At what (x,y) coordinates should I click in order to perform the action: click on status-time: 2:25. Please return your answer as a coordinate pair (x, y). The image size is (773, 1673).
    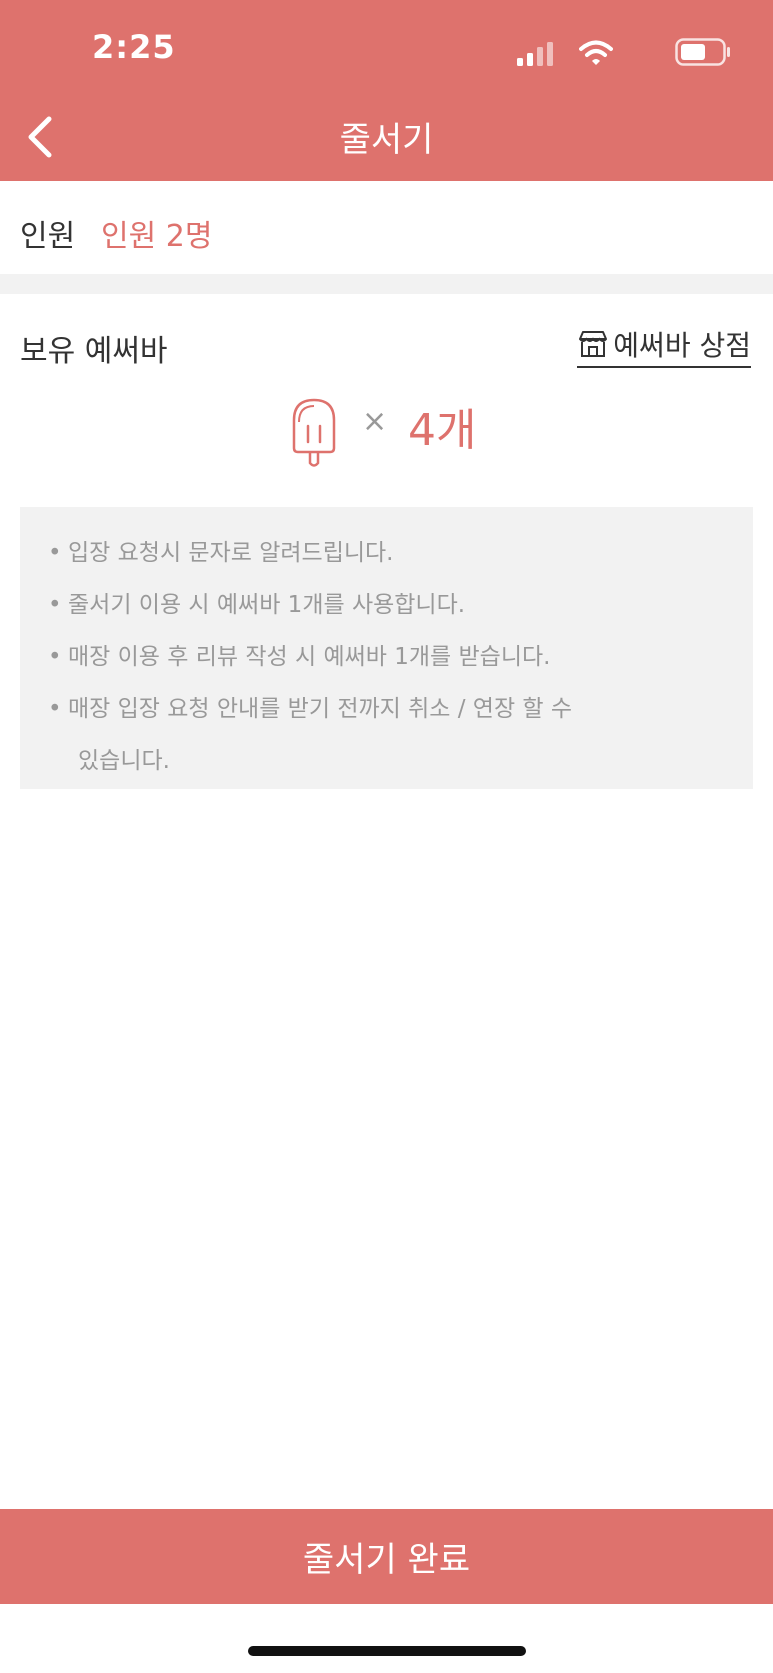
    Looking at the image, I should click on (134, 47).